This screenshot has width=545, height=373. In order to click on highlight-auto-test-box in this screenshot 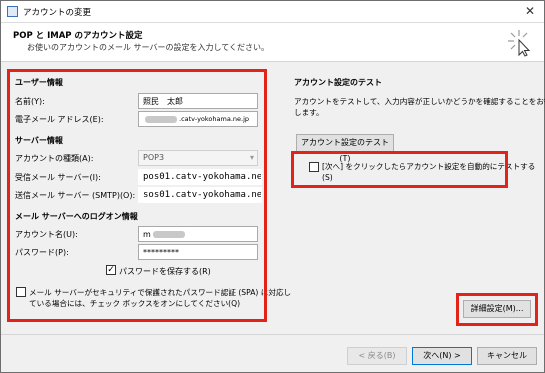, I will do `click(399, 169)`.